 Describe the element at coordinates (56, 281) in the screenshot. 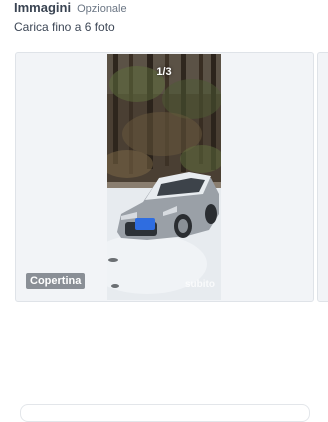

I see `cover-badge: Copertina` at that location.